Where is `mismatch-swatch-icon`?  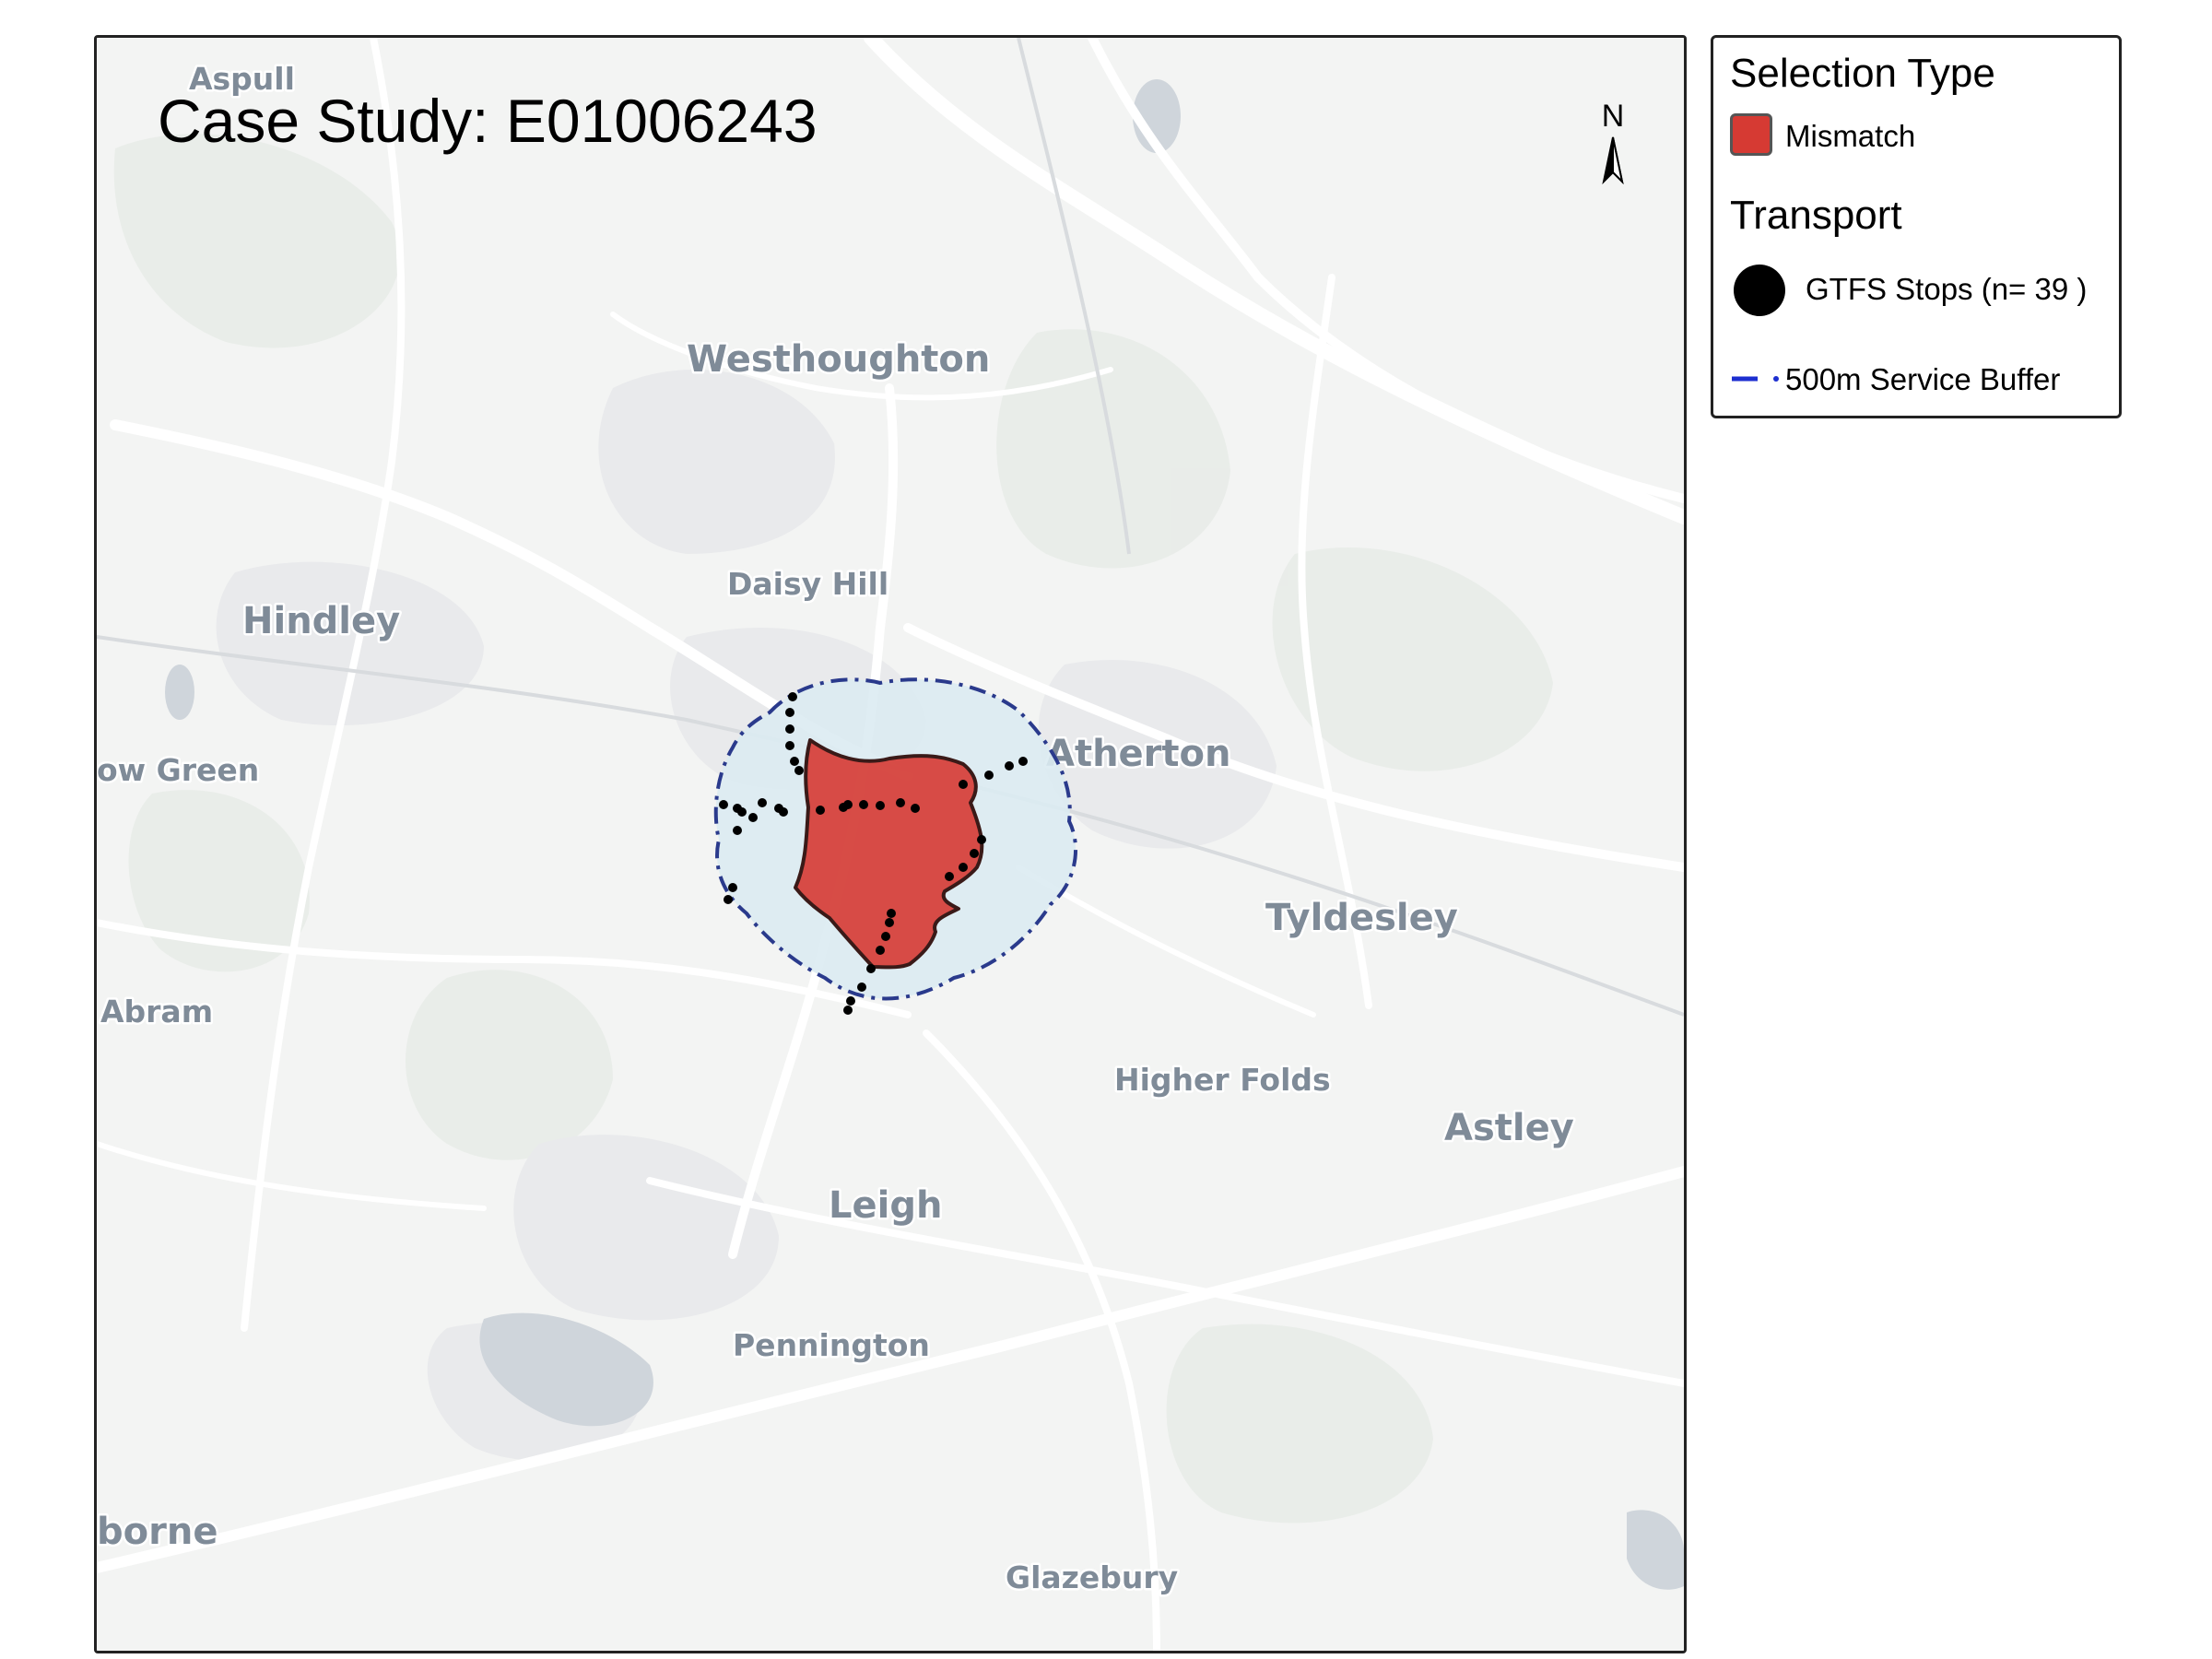 mismatch-swatch-icon is located at coordinates (1751, 134).